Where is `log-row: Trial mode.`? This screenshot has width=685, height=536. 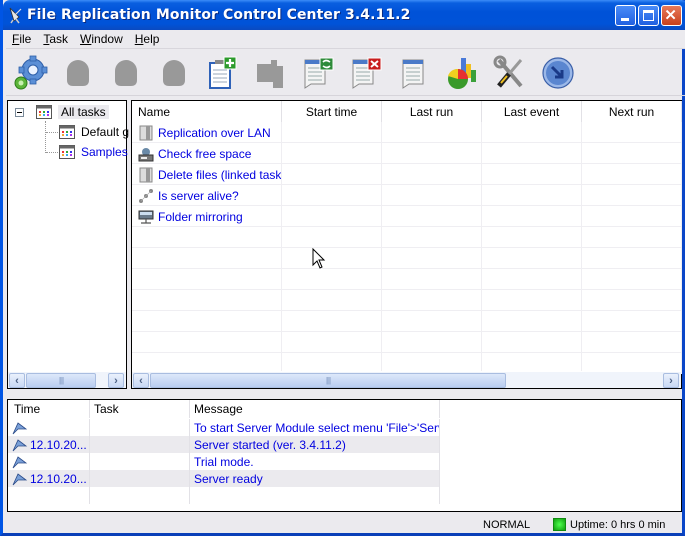
log-row: Trial mode. is located at coordinates (224, 461).